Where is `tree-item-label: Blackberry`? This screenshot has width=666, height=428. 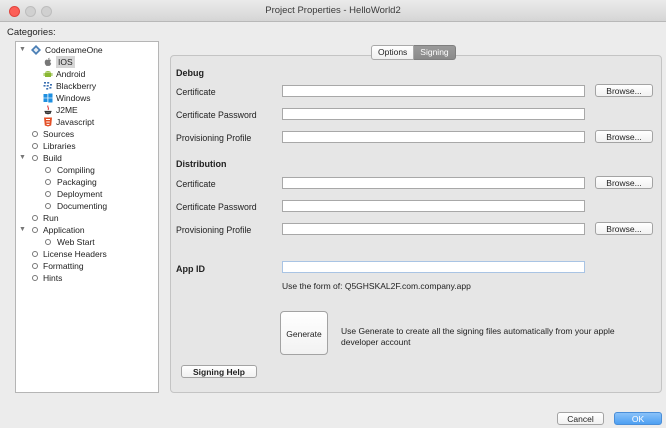
tree-item-label: Blackberry is located at coordinates (76, 86).